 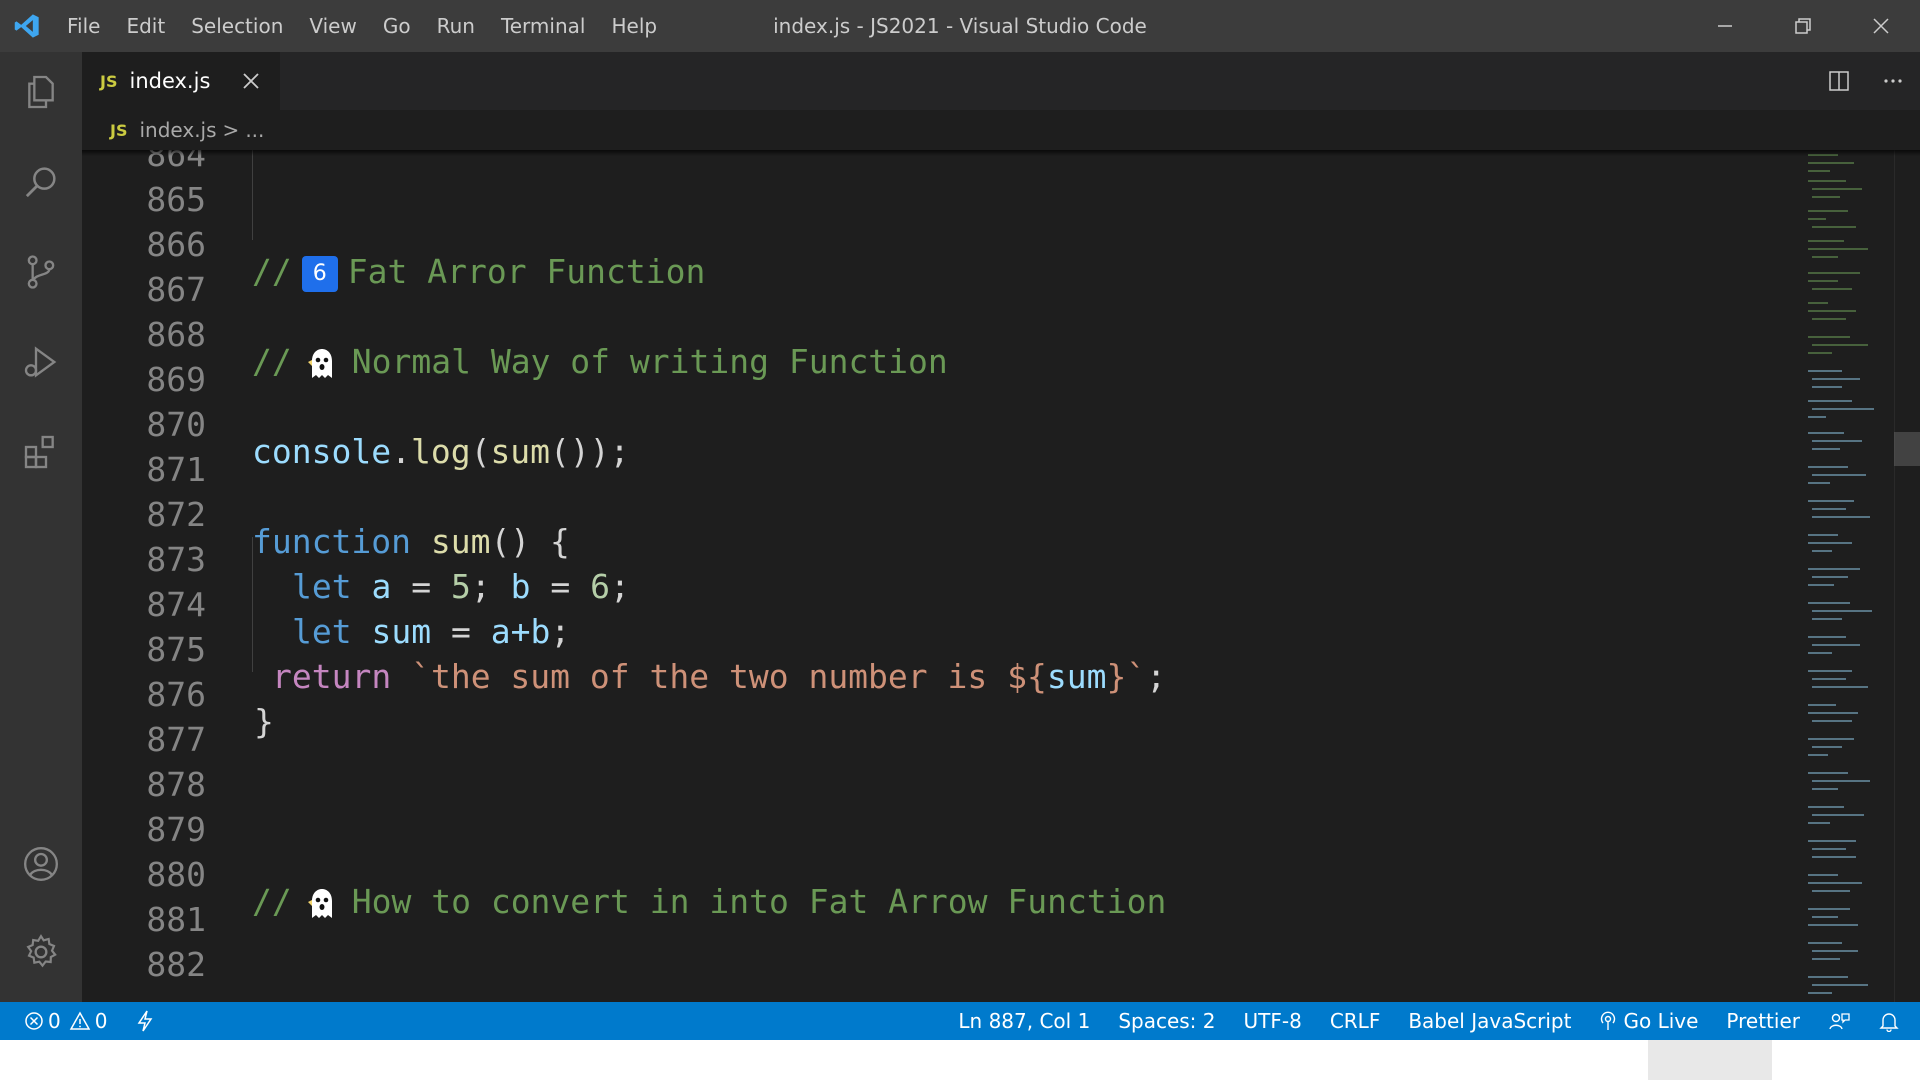 What do you see at coordinates (590, 451) in the screenshot?
I see `code-token: ());` at bounding box center [590, 451].